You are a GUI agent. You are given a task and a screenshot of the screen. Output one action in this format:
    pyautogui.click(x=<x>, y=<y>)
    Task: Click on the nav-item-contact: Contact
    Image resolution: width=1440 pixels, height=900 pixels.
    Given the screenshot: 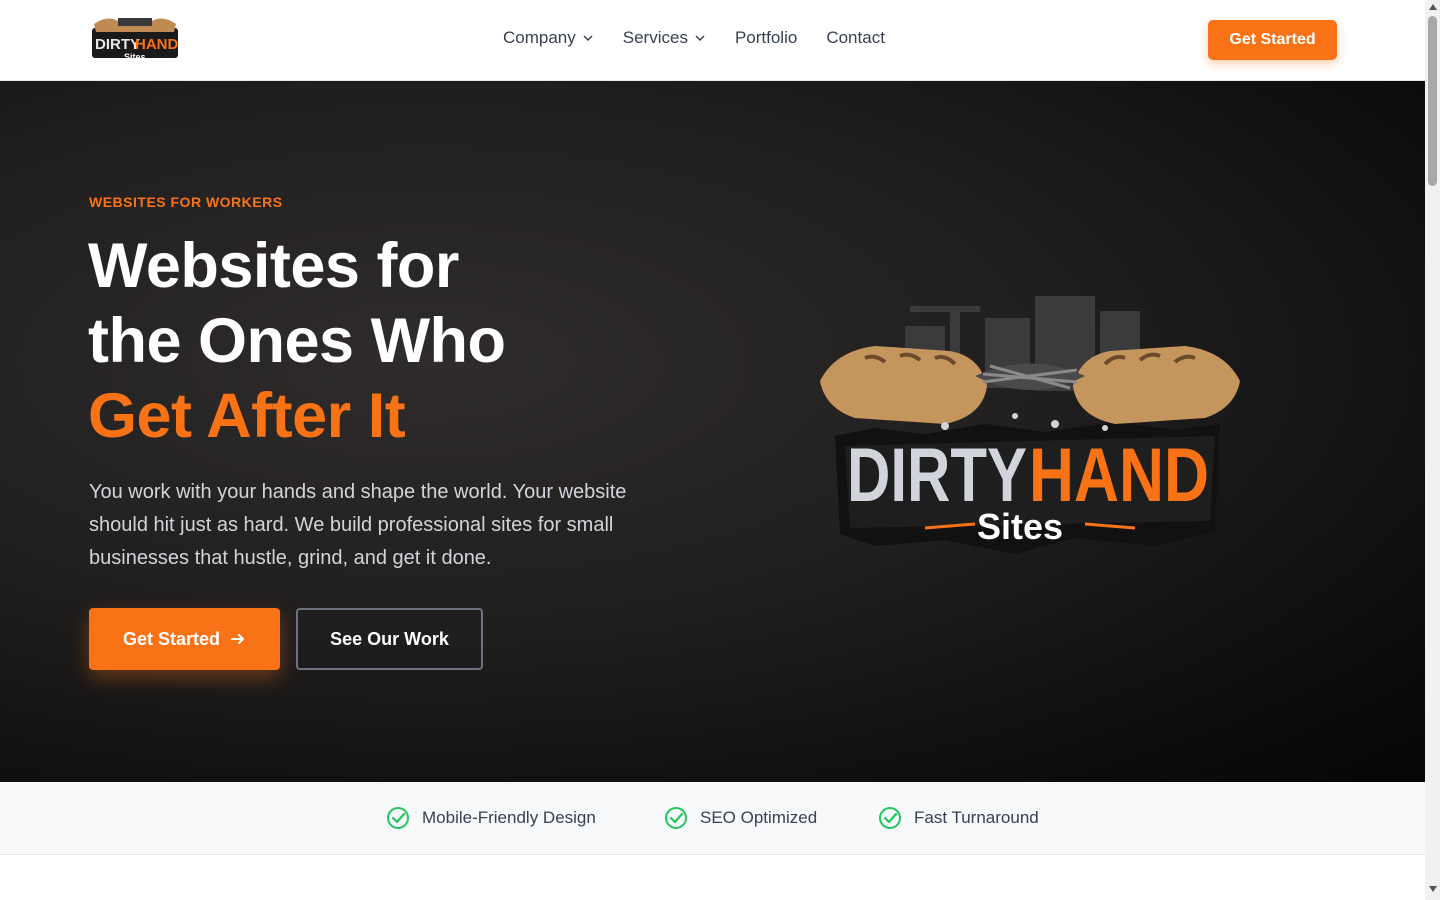 What is the action you would take?
    pyautogui.click(x=855, y=38)
    